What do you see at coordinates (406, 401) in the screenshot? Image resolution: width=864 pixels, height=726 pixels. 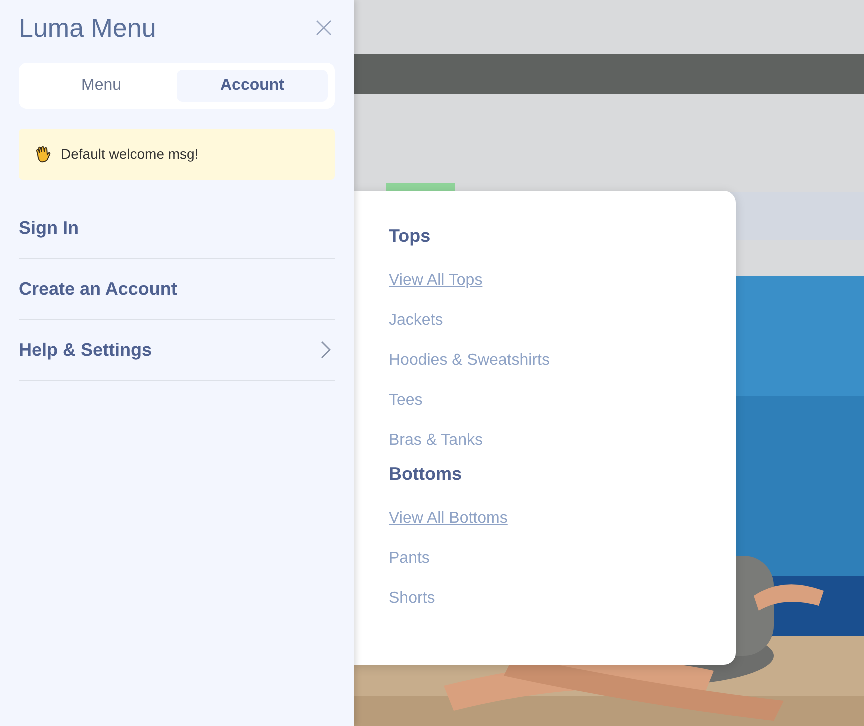 I see `category-link: Tees` at bounding box center [406, 401].